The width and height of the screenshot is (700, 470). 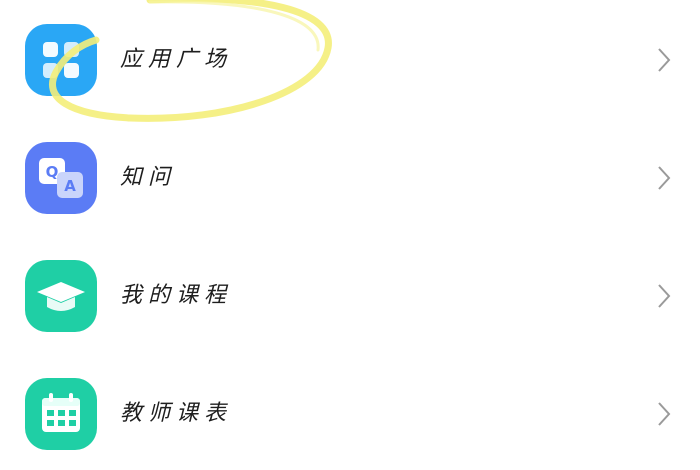 I want to click on qa-icon-a: A, so click(x=70, y=186).